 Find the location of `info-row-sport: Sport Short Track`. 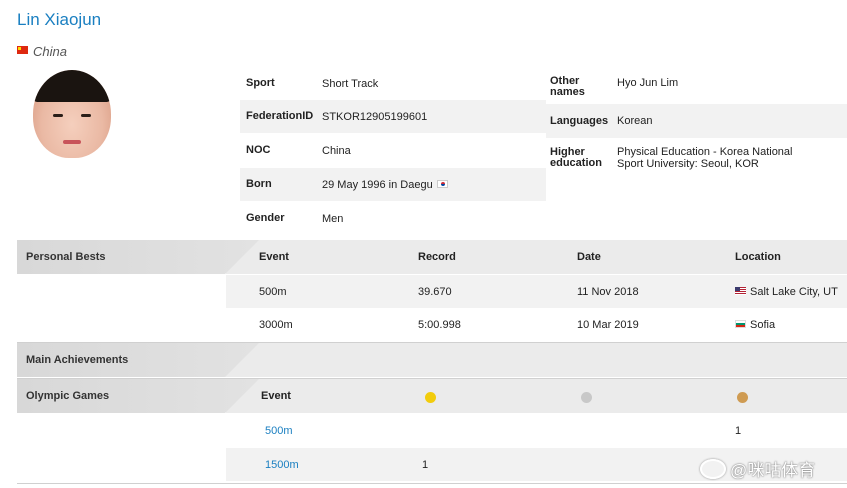

info-row-sport: Sport Short Track is located at coordinates (312, 83).